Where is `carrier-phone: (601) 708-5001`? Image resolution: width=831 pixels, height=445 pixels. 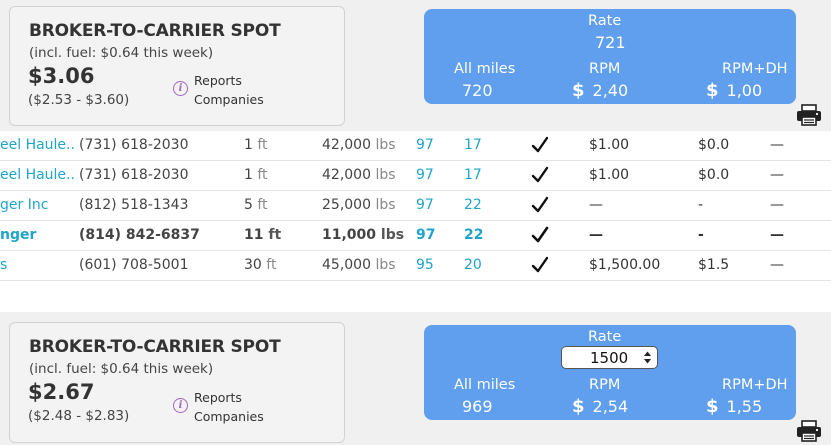 carrier-phone: (601) 708-5001 is located at coordinates (134, 265).